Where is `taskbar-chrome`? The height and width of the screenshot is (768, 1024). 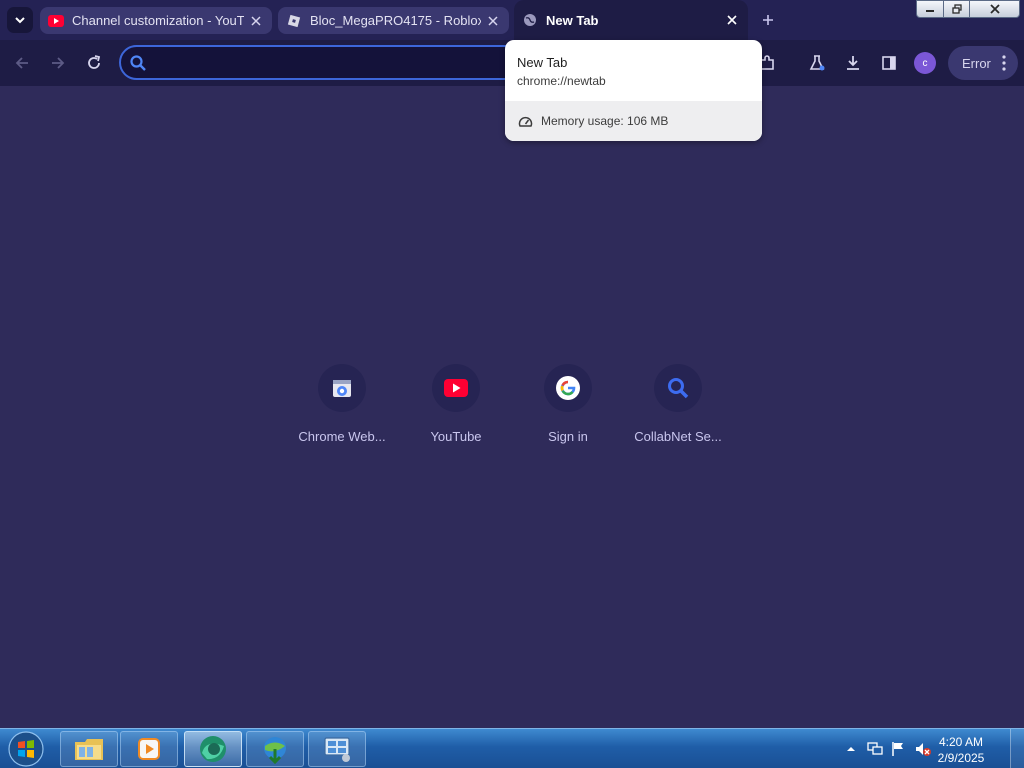
taskbar-chrome is located at coordinates (213, 749).